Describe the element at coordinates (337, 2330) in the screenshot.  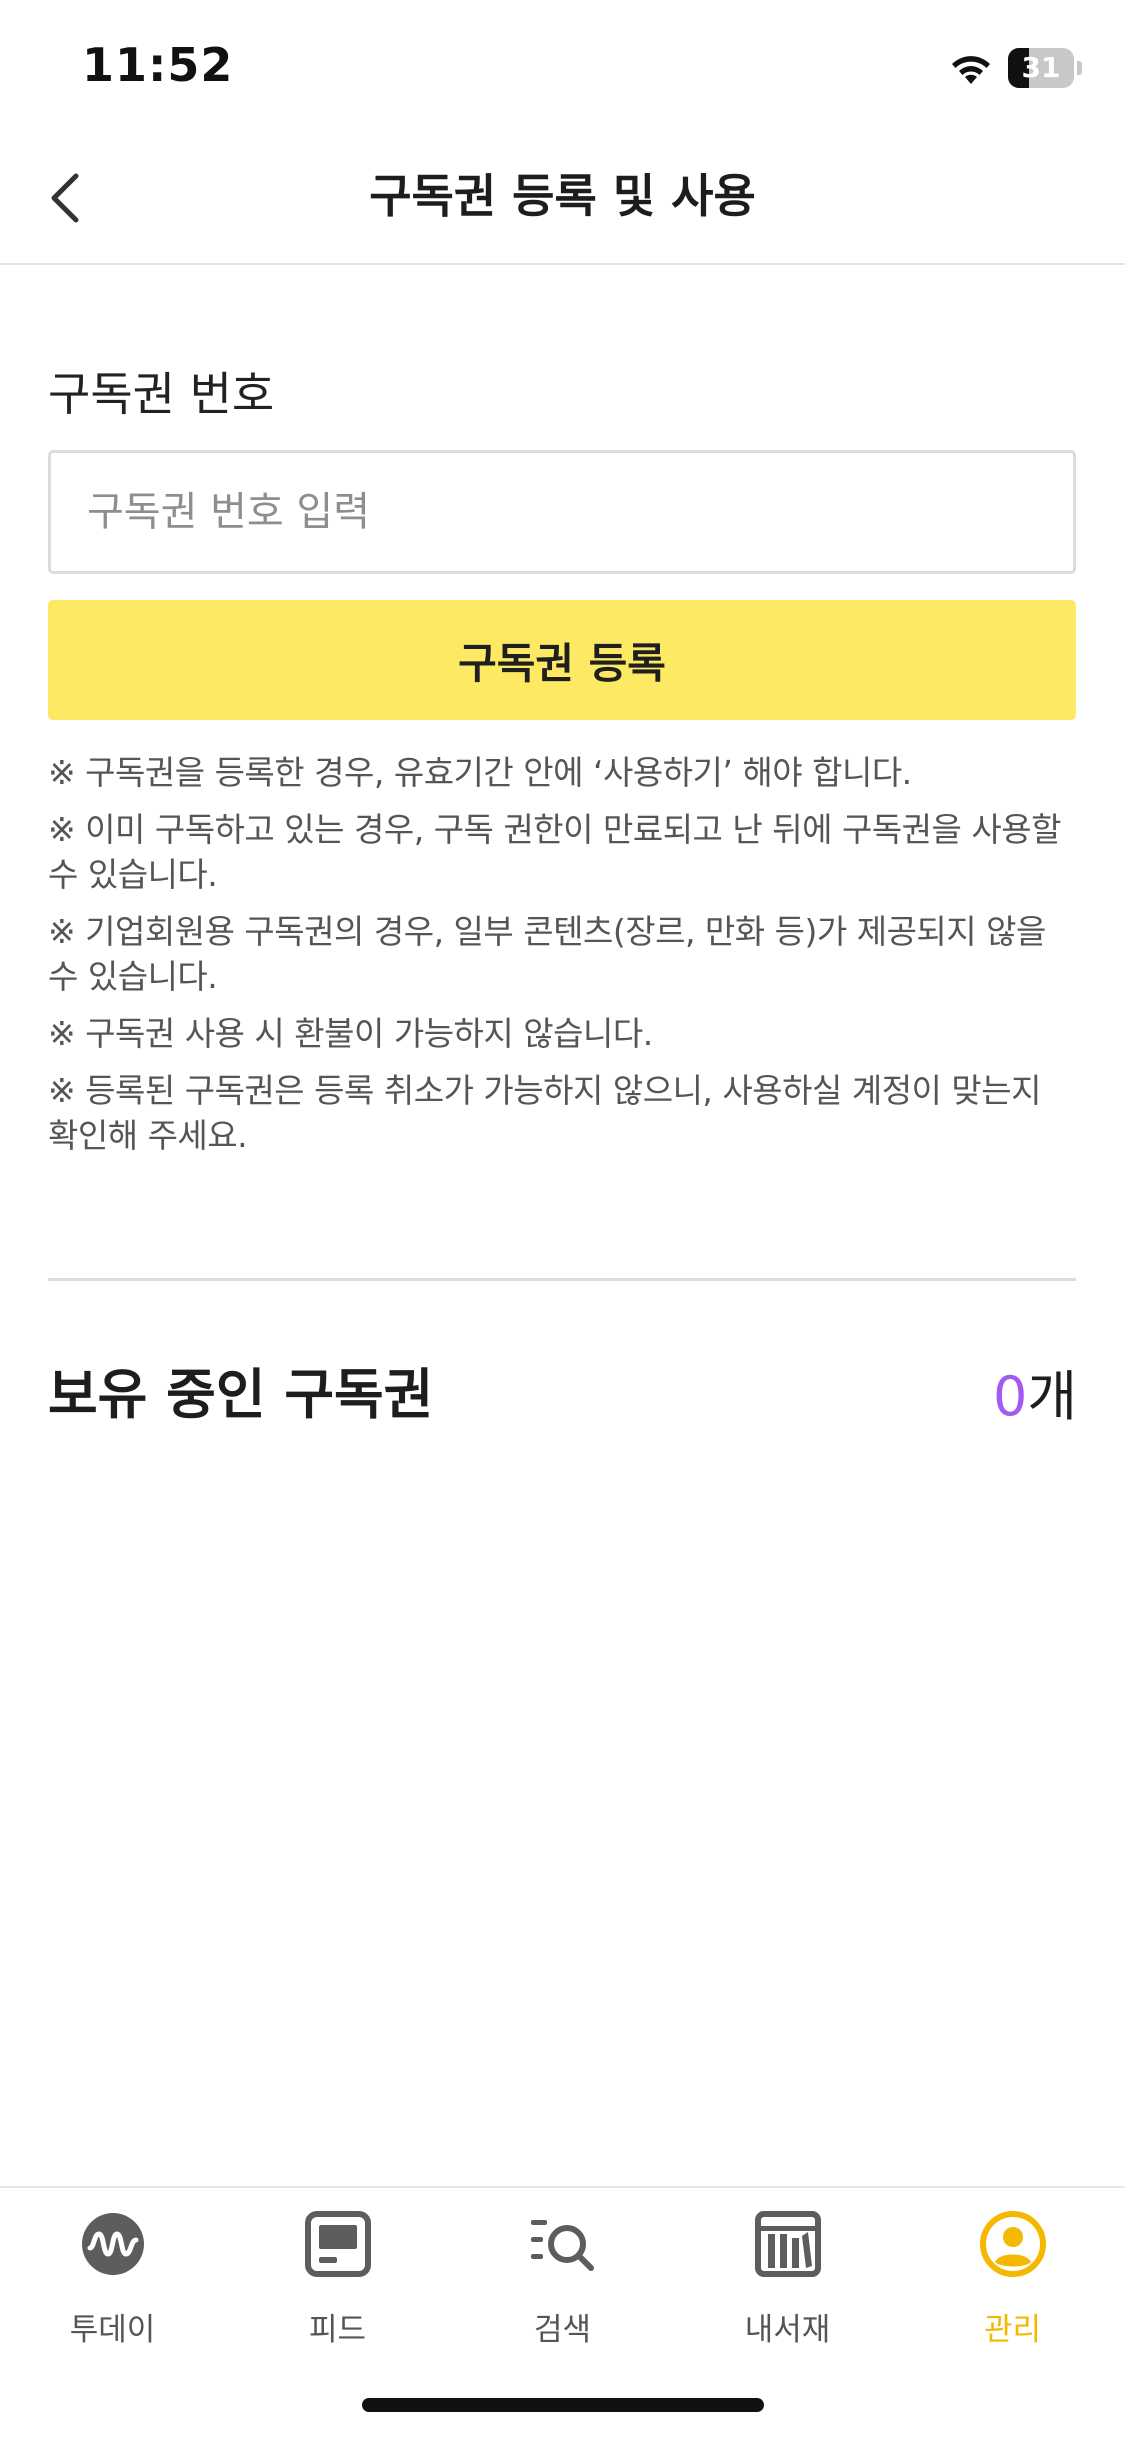
I see `tab-label: 피드` at that location.